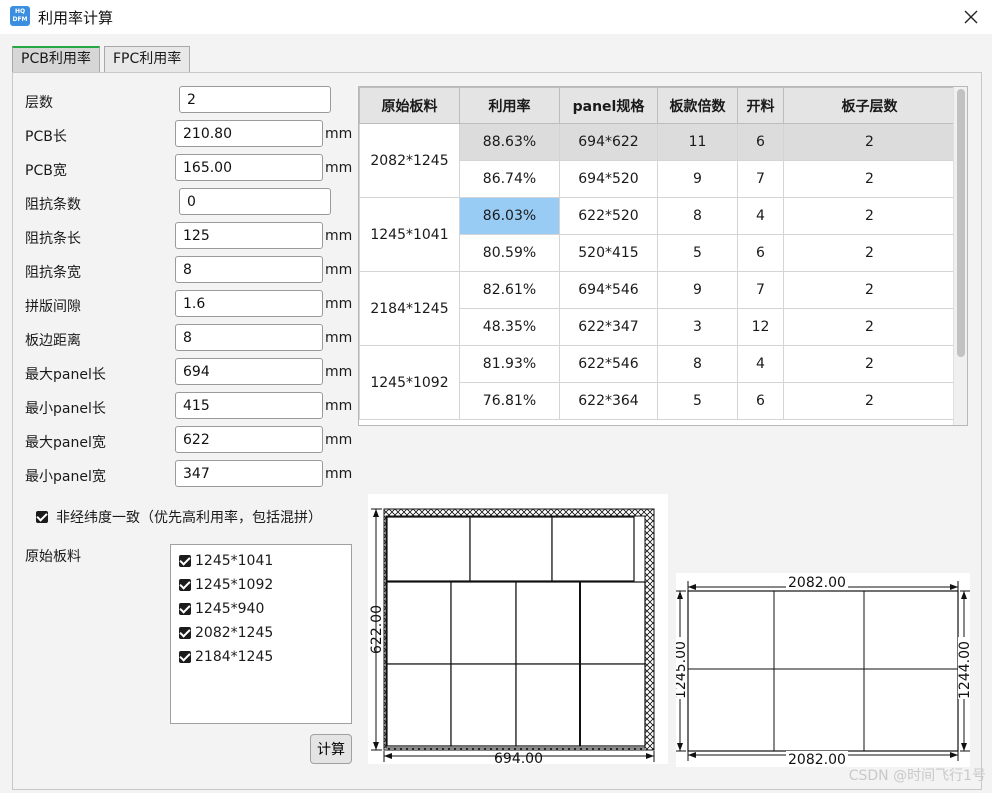  What do you see at coordinates (608, 253) in the screenshot?
I see `table-cell: 520*415` at bounding box center [608, 253].